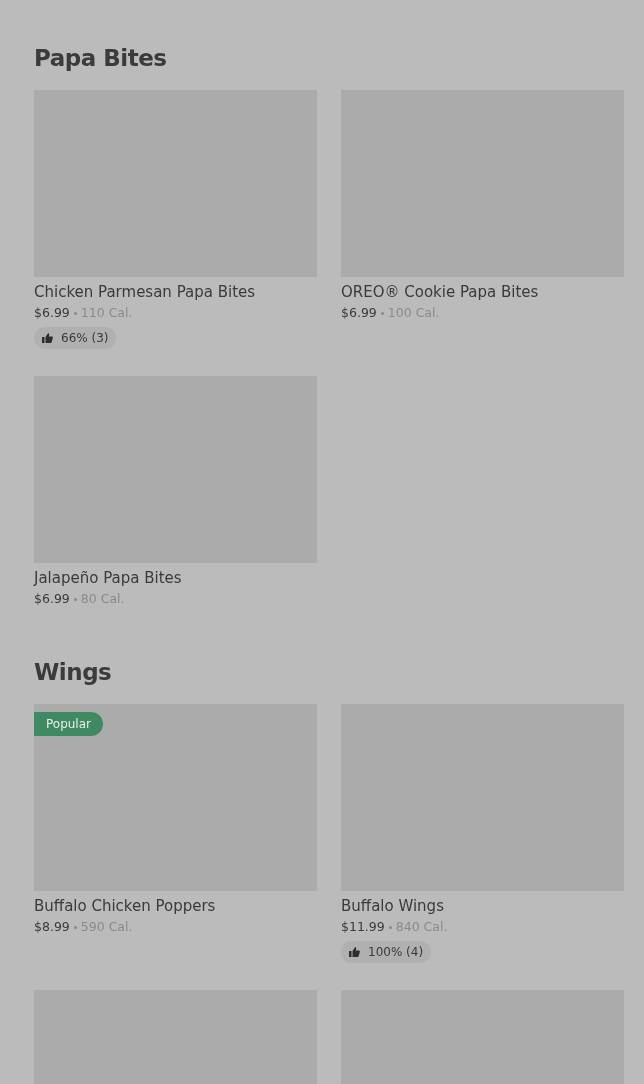  Describe the element at coordinates (75, 338) in the screenshot. I see `rating-badge: 66% (3)` at that location.